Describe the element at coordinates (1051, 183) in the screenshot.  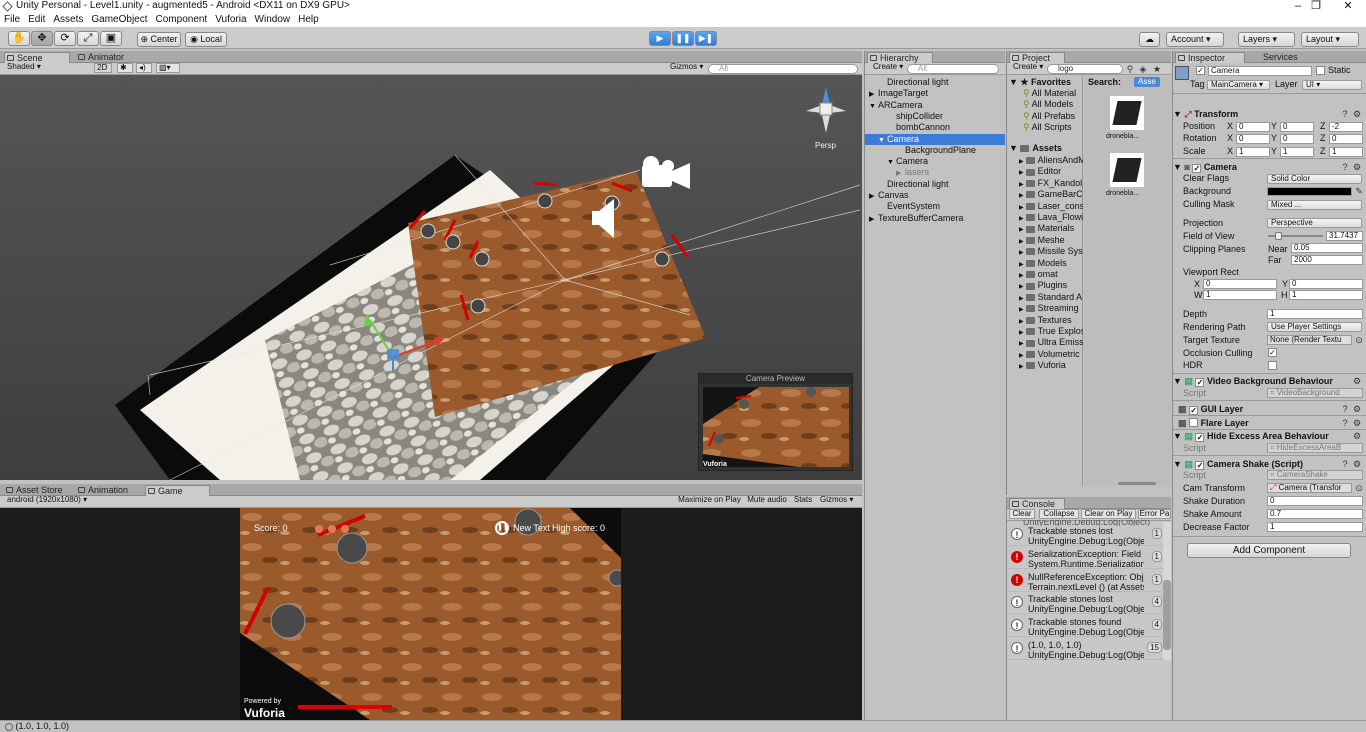
I see `asset-folder: ▶ FX_Kandol_` at that location.